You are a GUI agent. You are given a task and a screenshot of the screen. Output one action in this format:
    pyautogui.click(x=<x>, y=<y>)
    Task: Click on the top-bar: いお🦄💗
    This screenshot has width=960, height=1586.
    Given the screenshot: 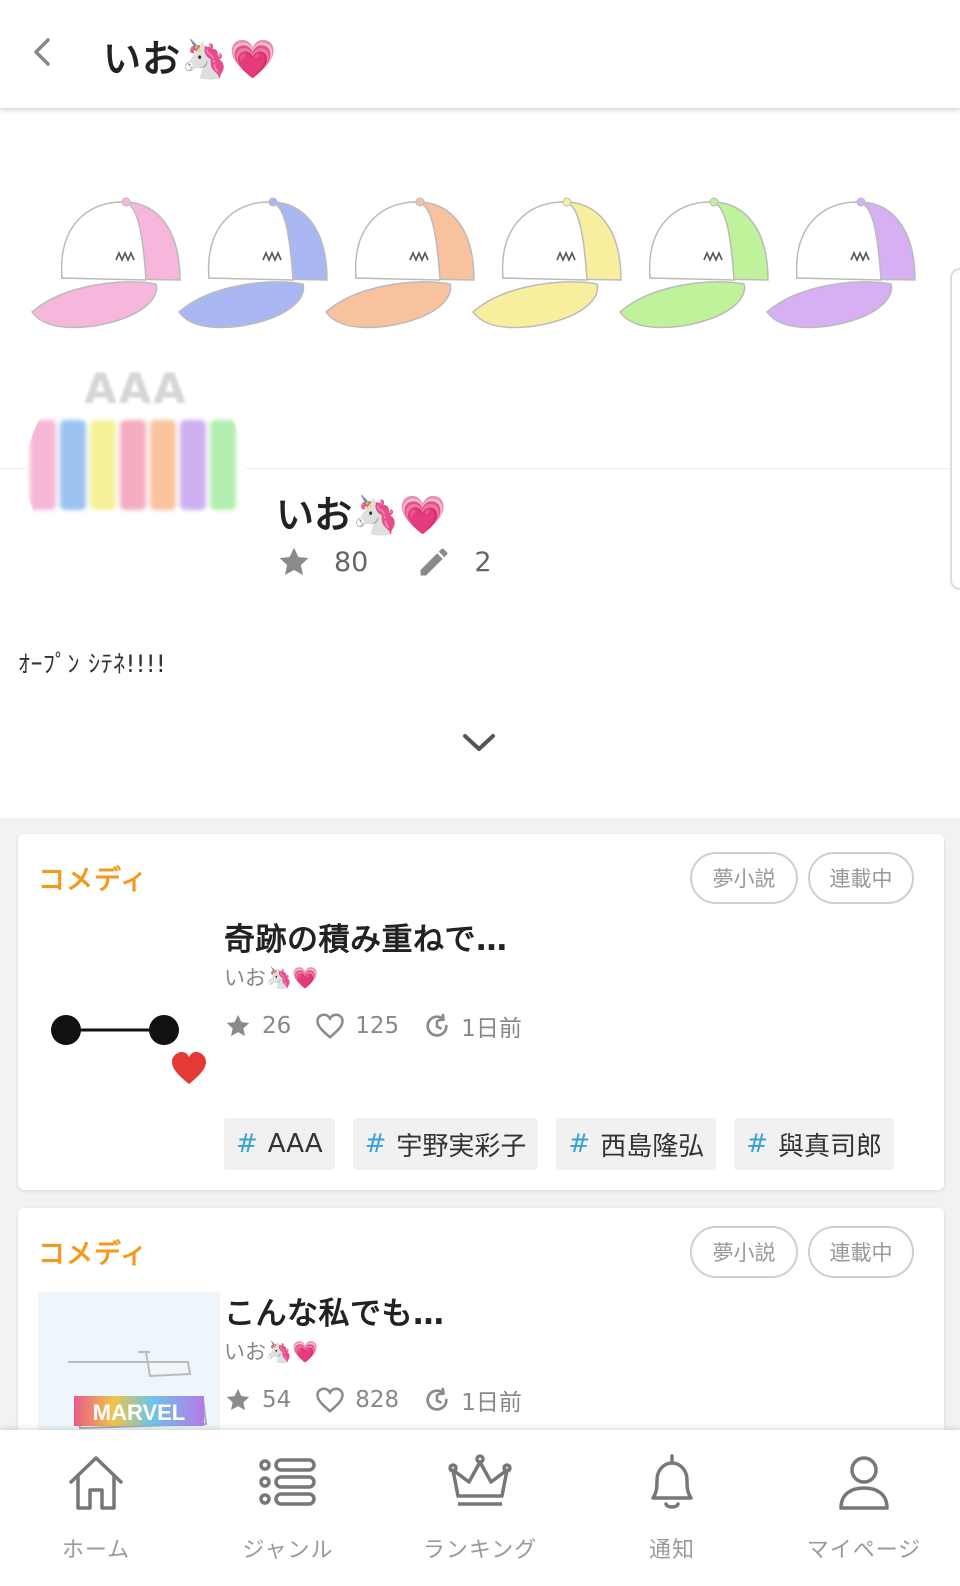 What is the action you would take?
    pyautogui.click(x=480, y=54)
    